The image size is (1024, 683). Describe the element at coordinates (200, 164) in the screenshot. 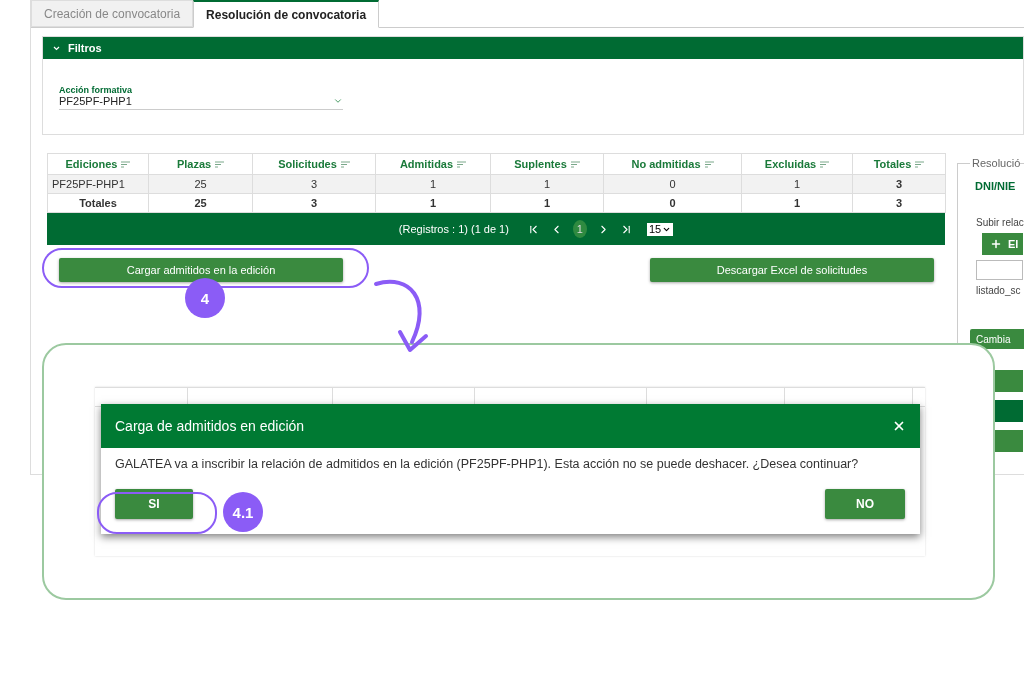

I see `column-header: Plazas` at that location.